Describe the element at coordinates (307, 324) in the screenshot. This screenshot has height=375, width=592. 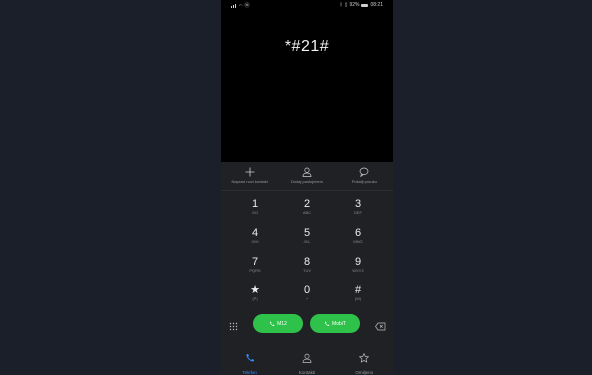
I see `call-row: M12 MobiT` at that location.